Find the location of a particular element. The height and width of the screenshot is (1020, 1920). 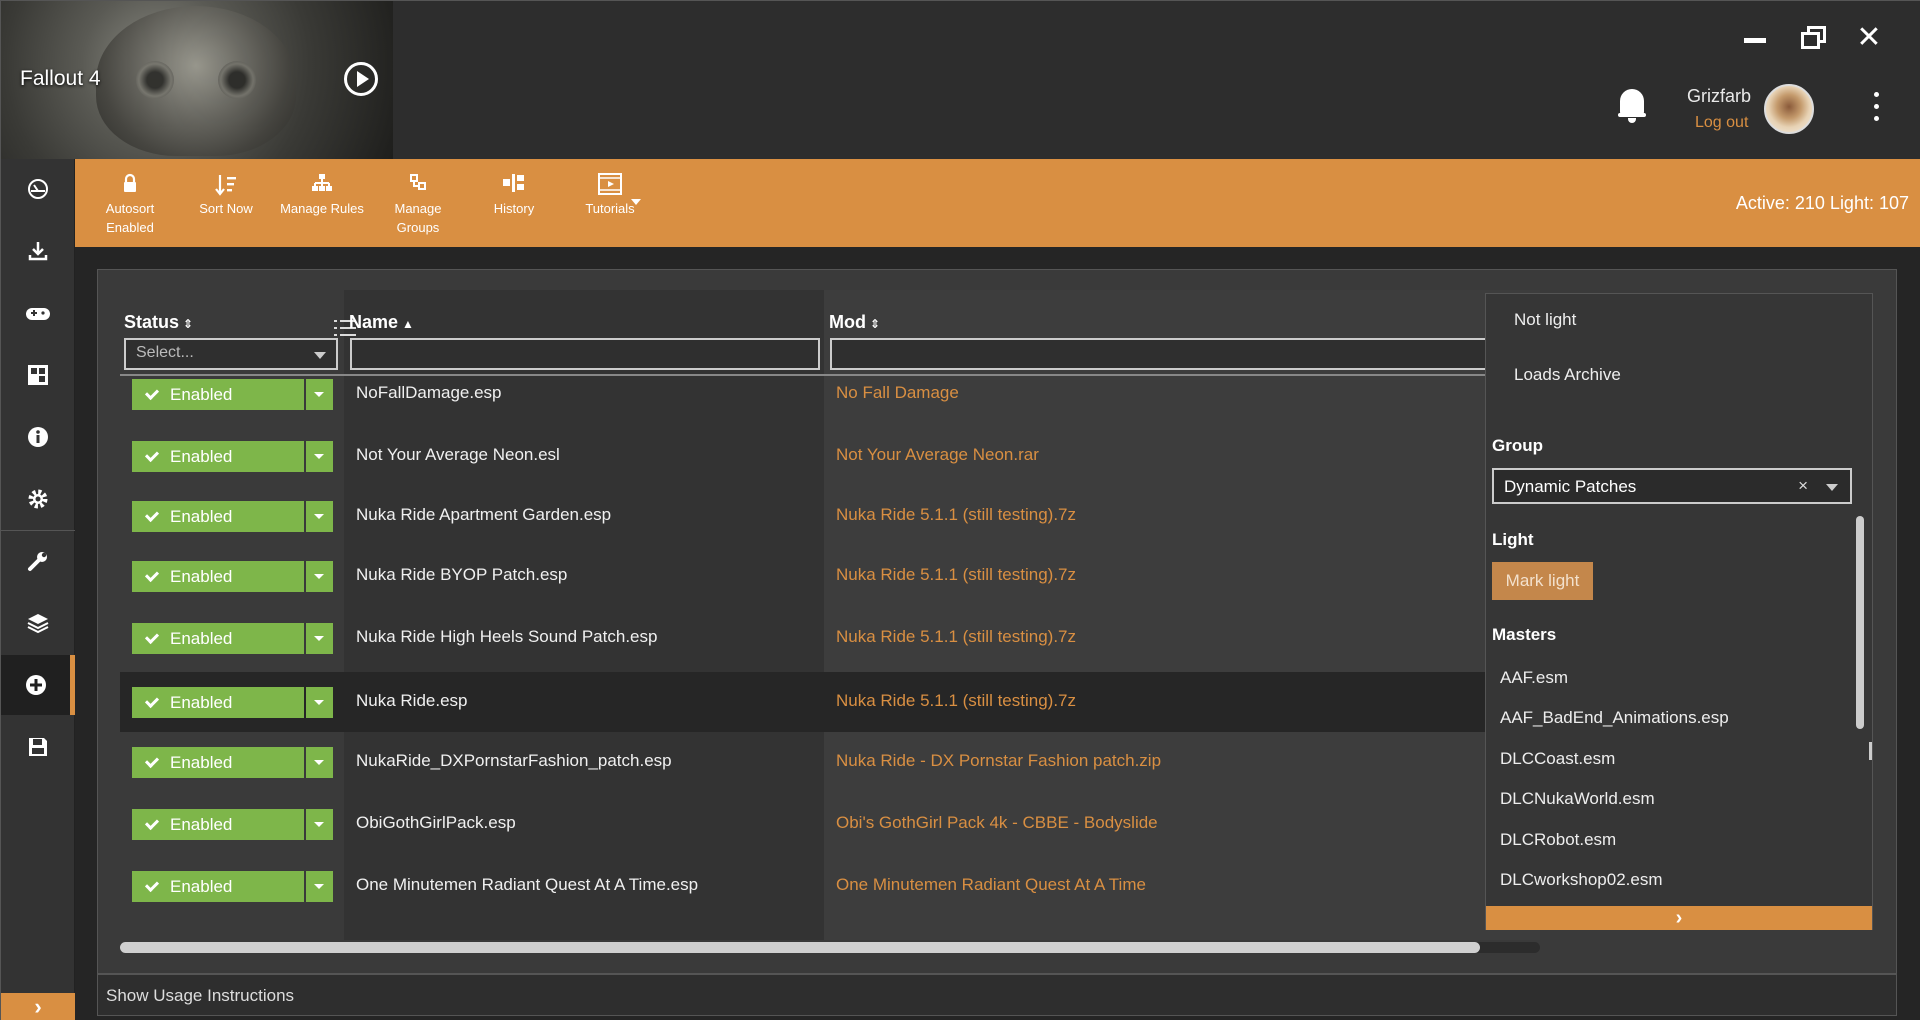

mark-light-button: Mark light is located at coordinates (1542, 581).